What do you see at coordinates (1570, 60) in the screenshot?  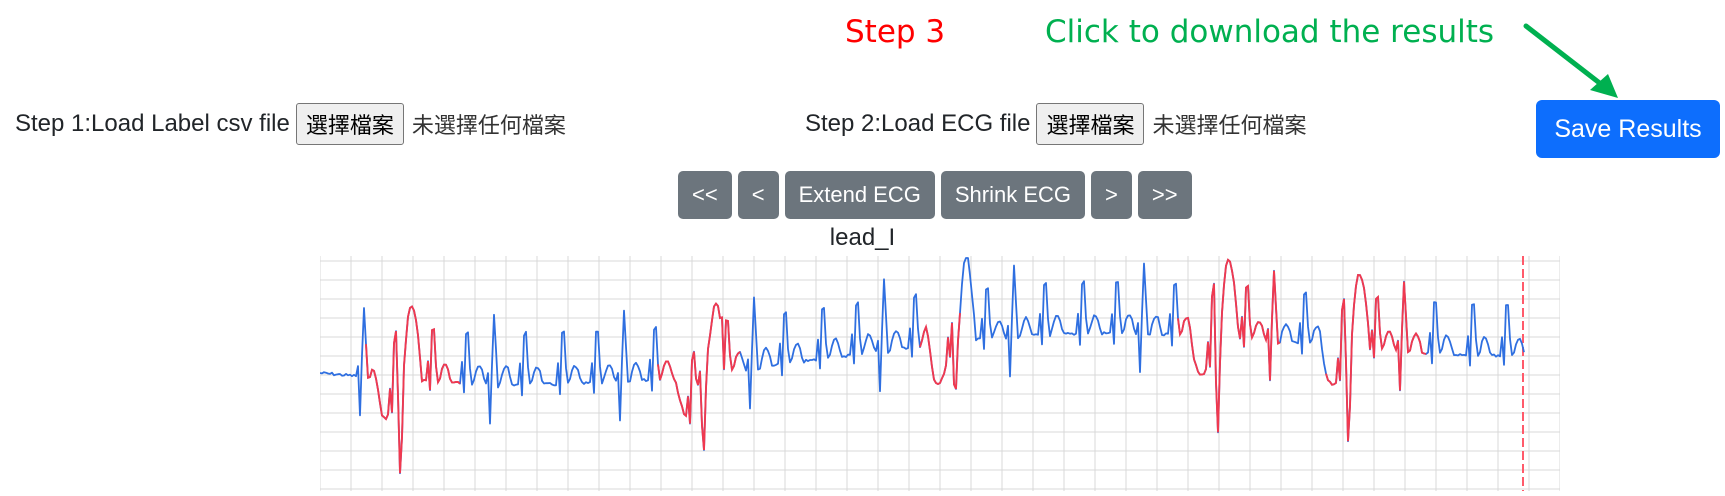 I see `arrow-icon` at bounding box center [1570, 60].